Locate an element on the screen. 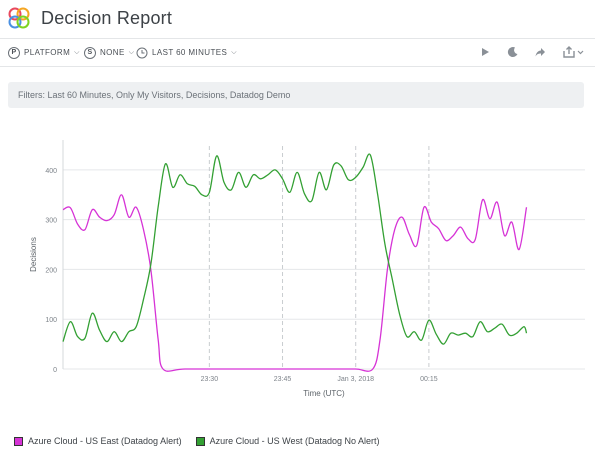 This screenshot has width=595, height=458. x-tick-label: 23:30 is located at coordinates (210, 379).